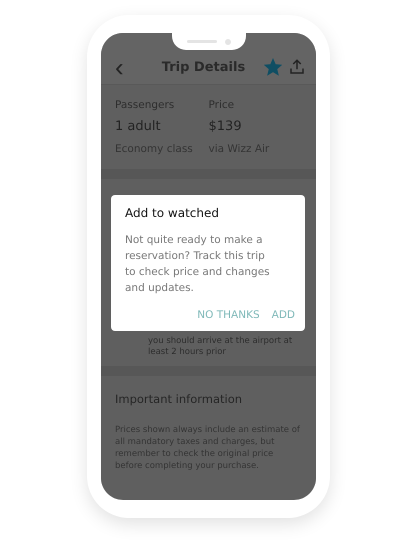  Describe the element at coordinates (179, 399) in the screenshot. I see `section-heading: Important information` at that location.